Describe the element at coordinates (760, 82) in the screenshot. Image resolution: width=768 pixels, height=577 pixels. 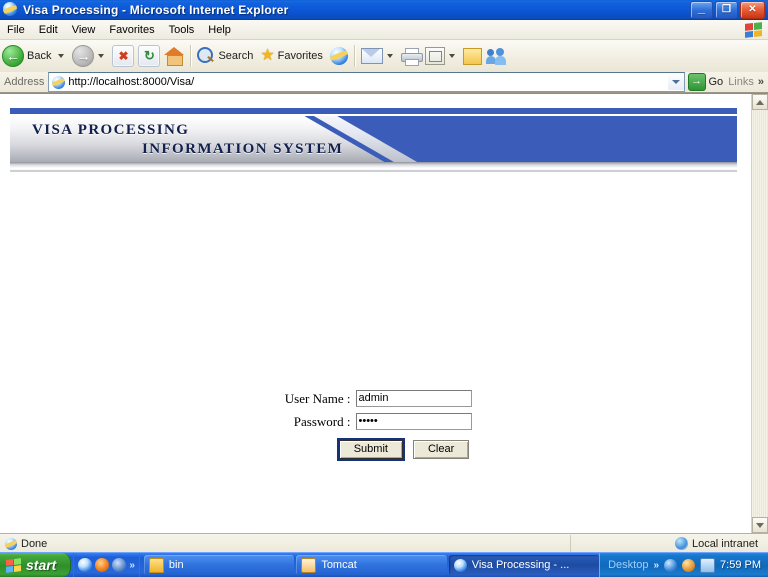
I see `links-chevron-icon: »` at that location.